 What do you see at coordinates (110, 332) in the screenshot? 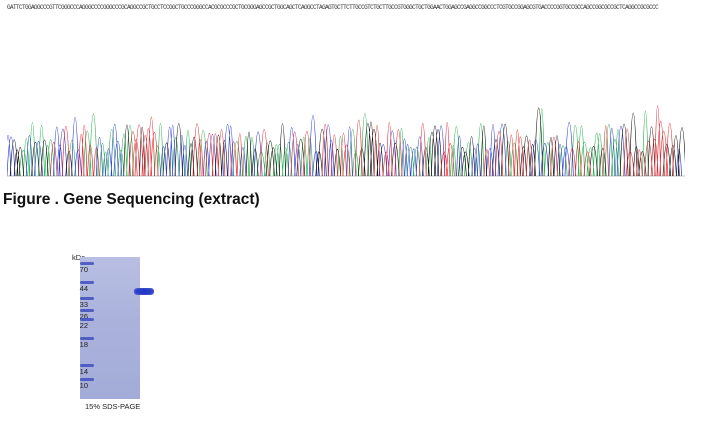
I see `sds-page-gel-figure: kDa 70 44 33 26 22 18 14 10 15% SDS-PAGE` at bounding box center [110, 332].